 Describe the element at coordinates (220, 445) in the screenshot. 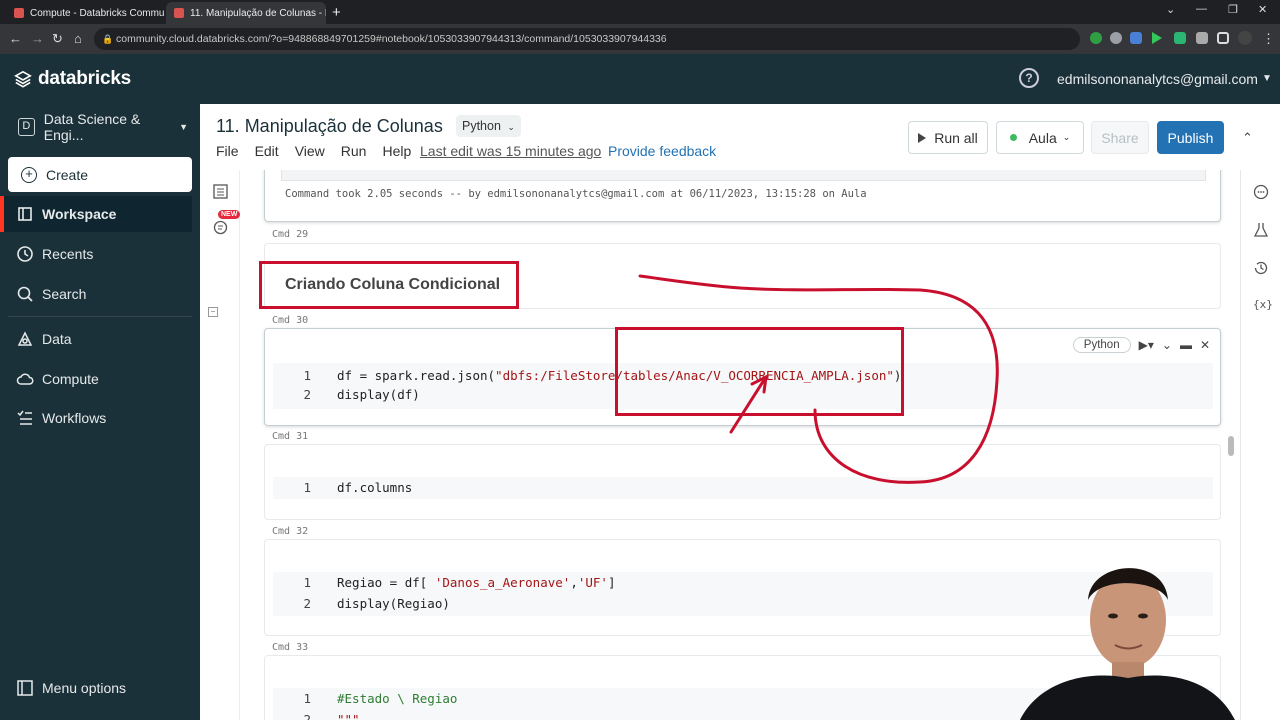

I see `notebook-gutter: NEW −` at that location.